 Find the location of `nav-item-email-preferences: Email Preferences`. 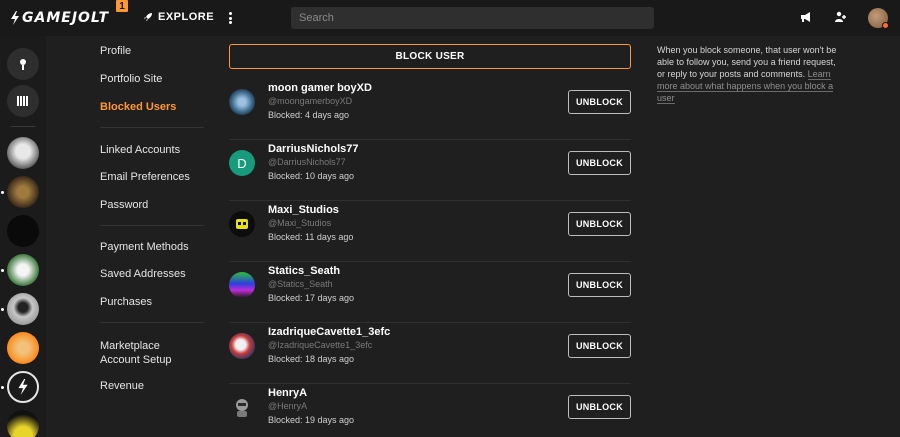

nav-item-email-preferences: Email Preferences is located at coordinates (145, 177).